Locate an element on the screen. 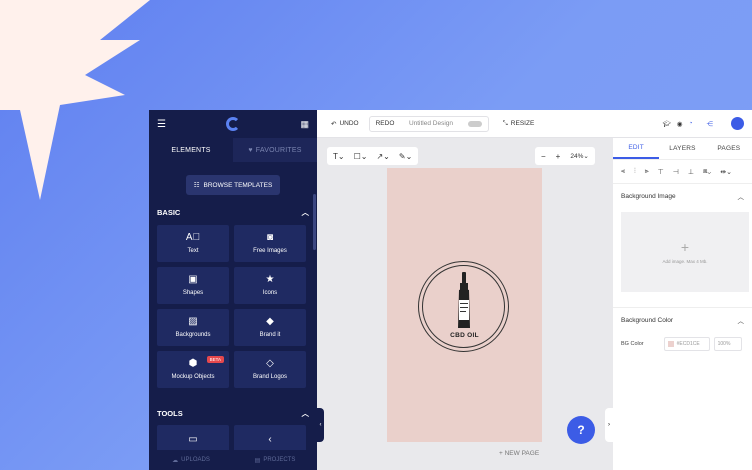 Image resolution: width=752 pixels, height=470 pixels. share-icon: ⋲ is located at coordinates (710, 124).